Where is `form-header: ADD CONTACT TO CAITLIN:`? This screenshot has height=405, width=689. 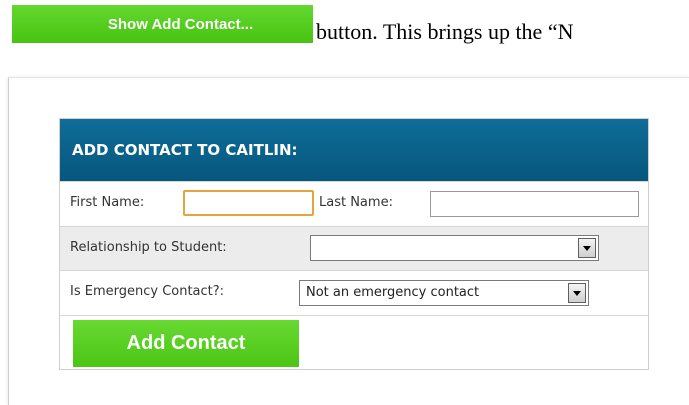 form-header: ADD CONTACT TO CAITLIN: is located at coordinates (354, 150).